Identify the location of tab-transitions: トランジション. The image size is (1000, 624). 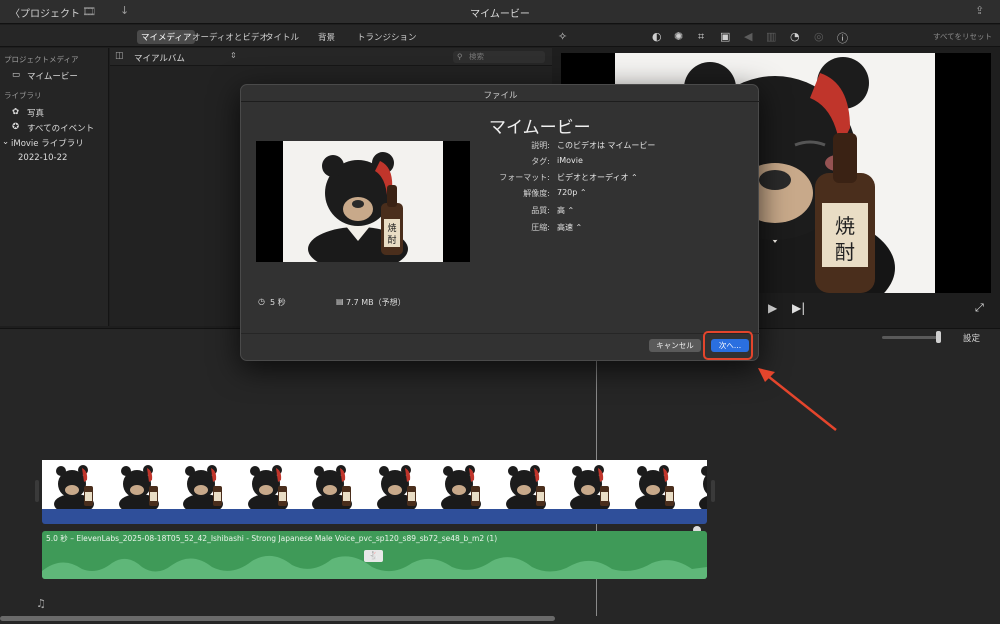
(387, 37).